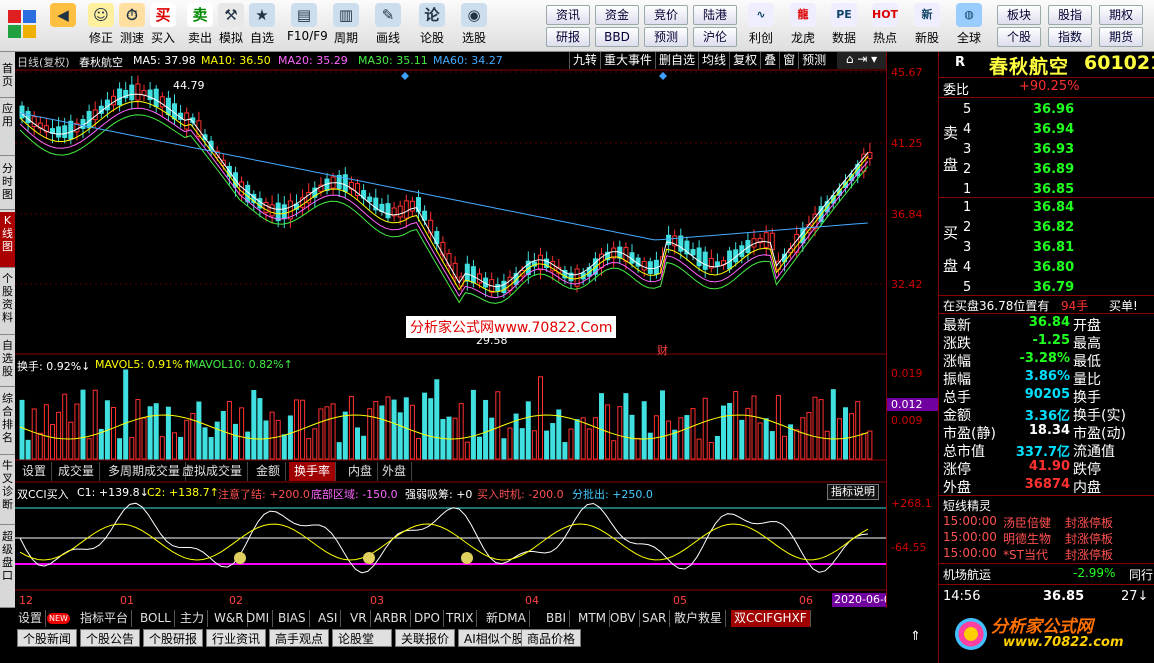 The image size is (1154, 663). What do you see at coordinates (1121, 37) in the screenshot?
I see `toolbar-market-button-6: 期货` at bounding box center [1121, 37].